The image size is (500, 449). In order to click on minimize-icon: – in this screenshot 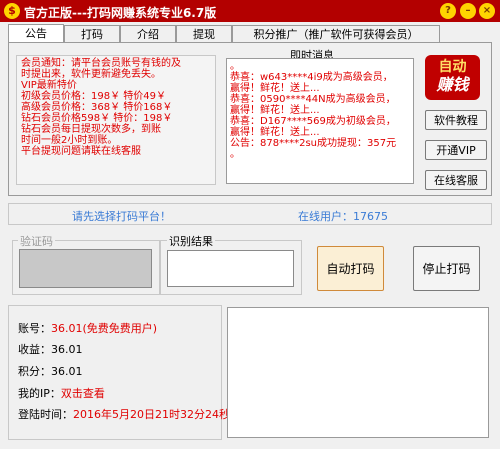, I will do `click(468, 11)`.